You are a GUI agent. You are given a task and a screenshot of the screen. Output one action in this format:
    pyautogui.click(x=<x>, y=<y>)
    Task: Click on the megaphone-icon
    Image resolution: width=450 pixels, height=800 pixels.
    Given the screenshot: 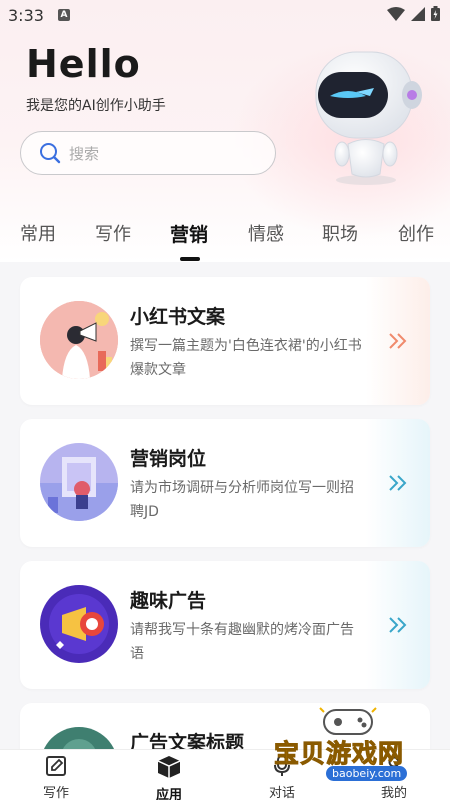 What is the action you would take?
    pyautogui.click(x=79, y=624)
    